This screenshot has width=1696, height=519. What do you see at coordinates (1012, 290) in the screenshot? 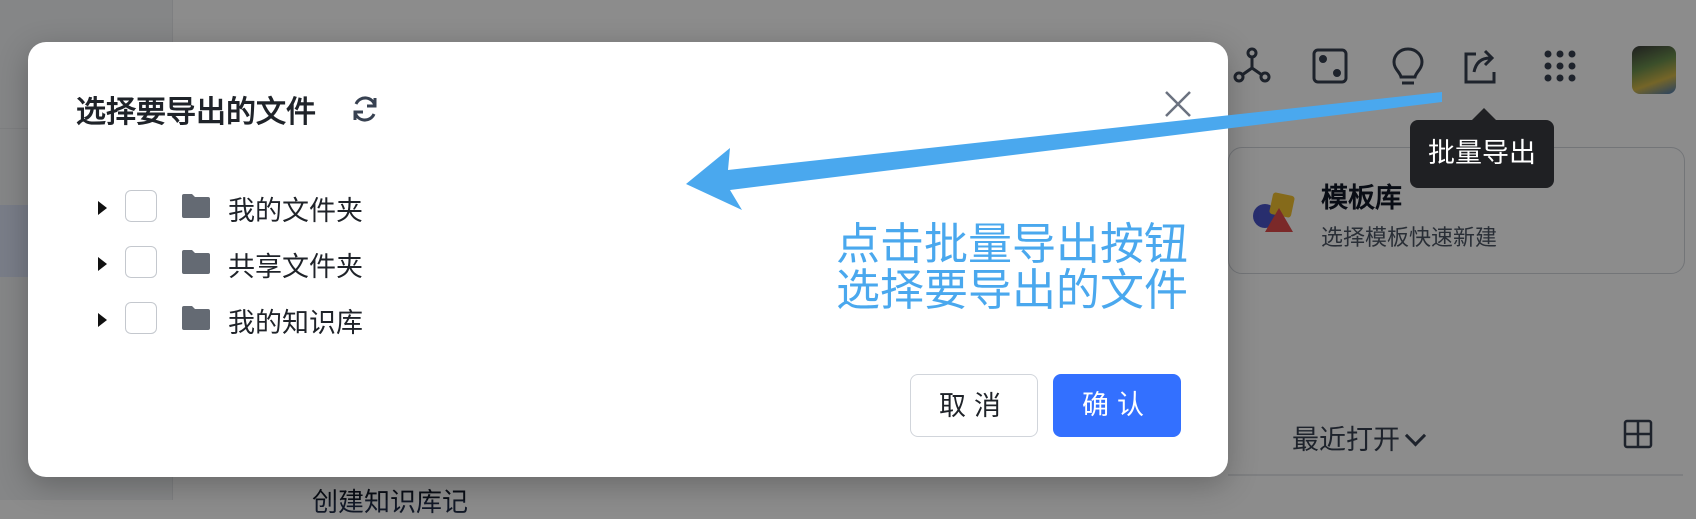
I see `annotation-line-2: 选择要导出的文件` at bounding box center [1012, 290].